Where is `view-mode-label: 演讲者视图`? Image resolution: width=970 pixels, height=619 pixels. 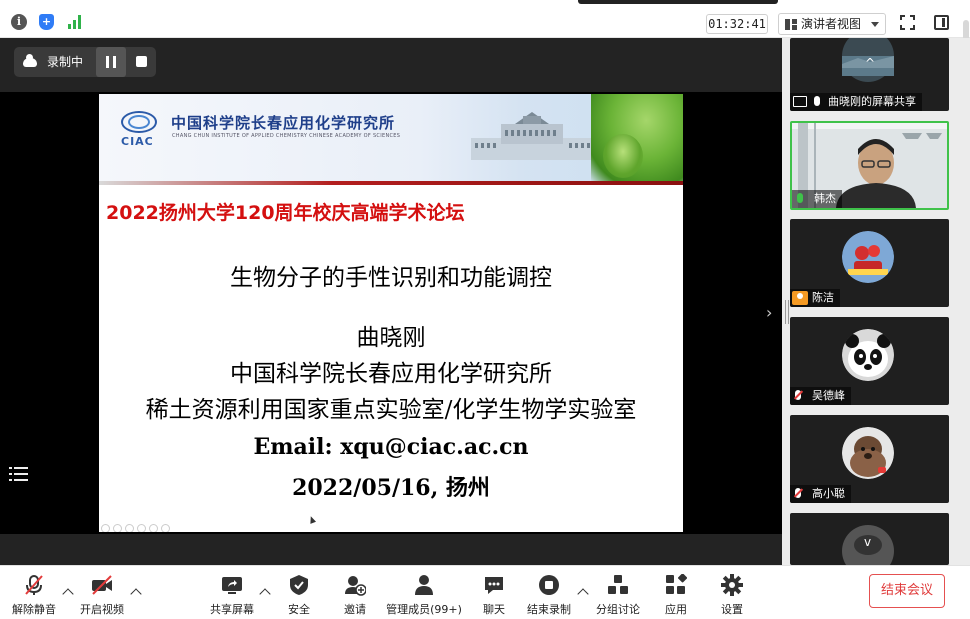
view-mode-label: 演讲者视图 is located at coordinates (831, 24).